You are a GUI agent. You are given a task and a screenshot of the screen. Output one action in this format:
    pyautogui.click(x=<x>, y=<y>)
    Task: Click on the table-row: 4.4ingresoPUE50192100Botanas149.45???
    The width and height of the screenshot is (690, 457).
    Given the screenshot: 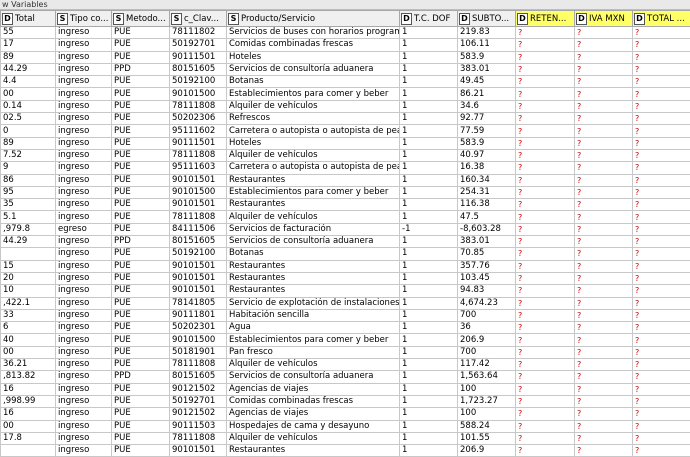 What is the action you would take?
    pyautogui.click(x=345, y=82)
    